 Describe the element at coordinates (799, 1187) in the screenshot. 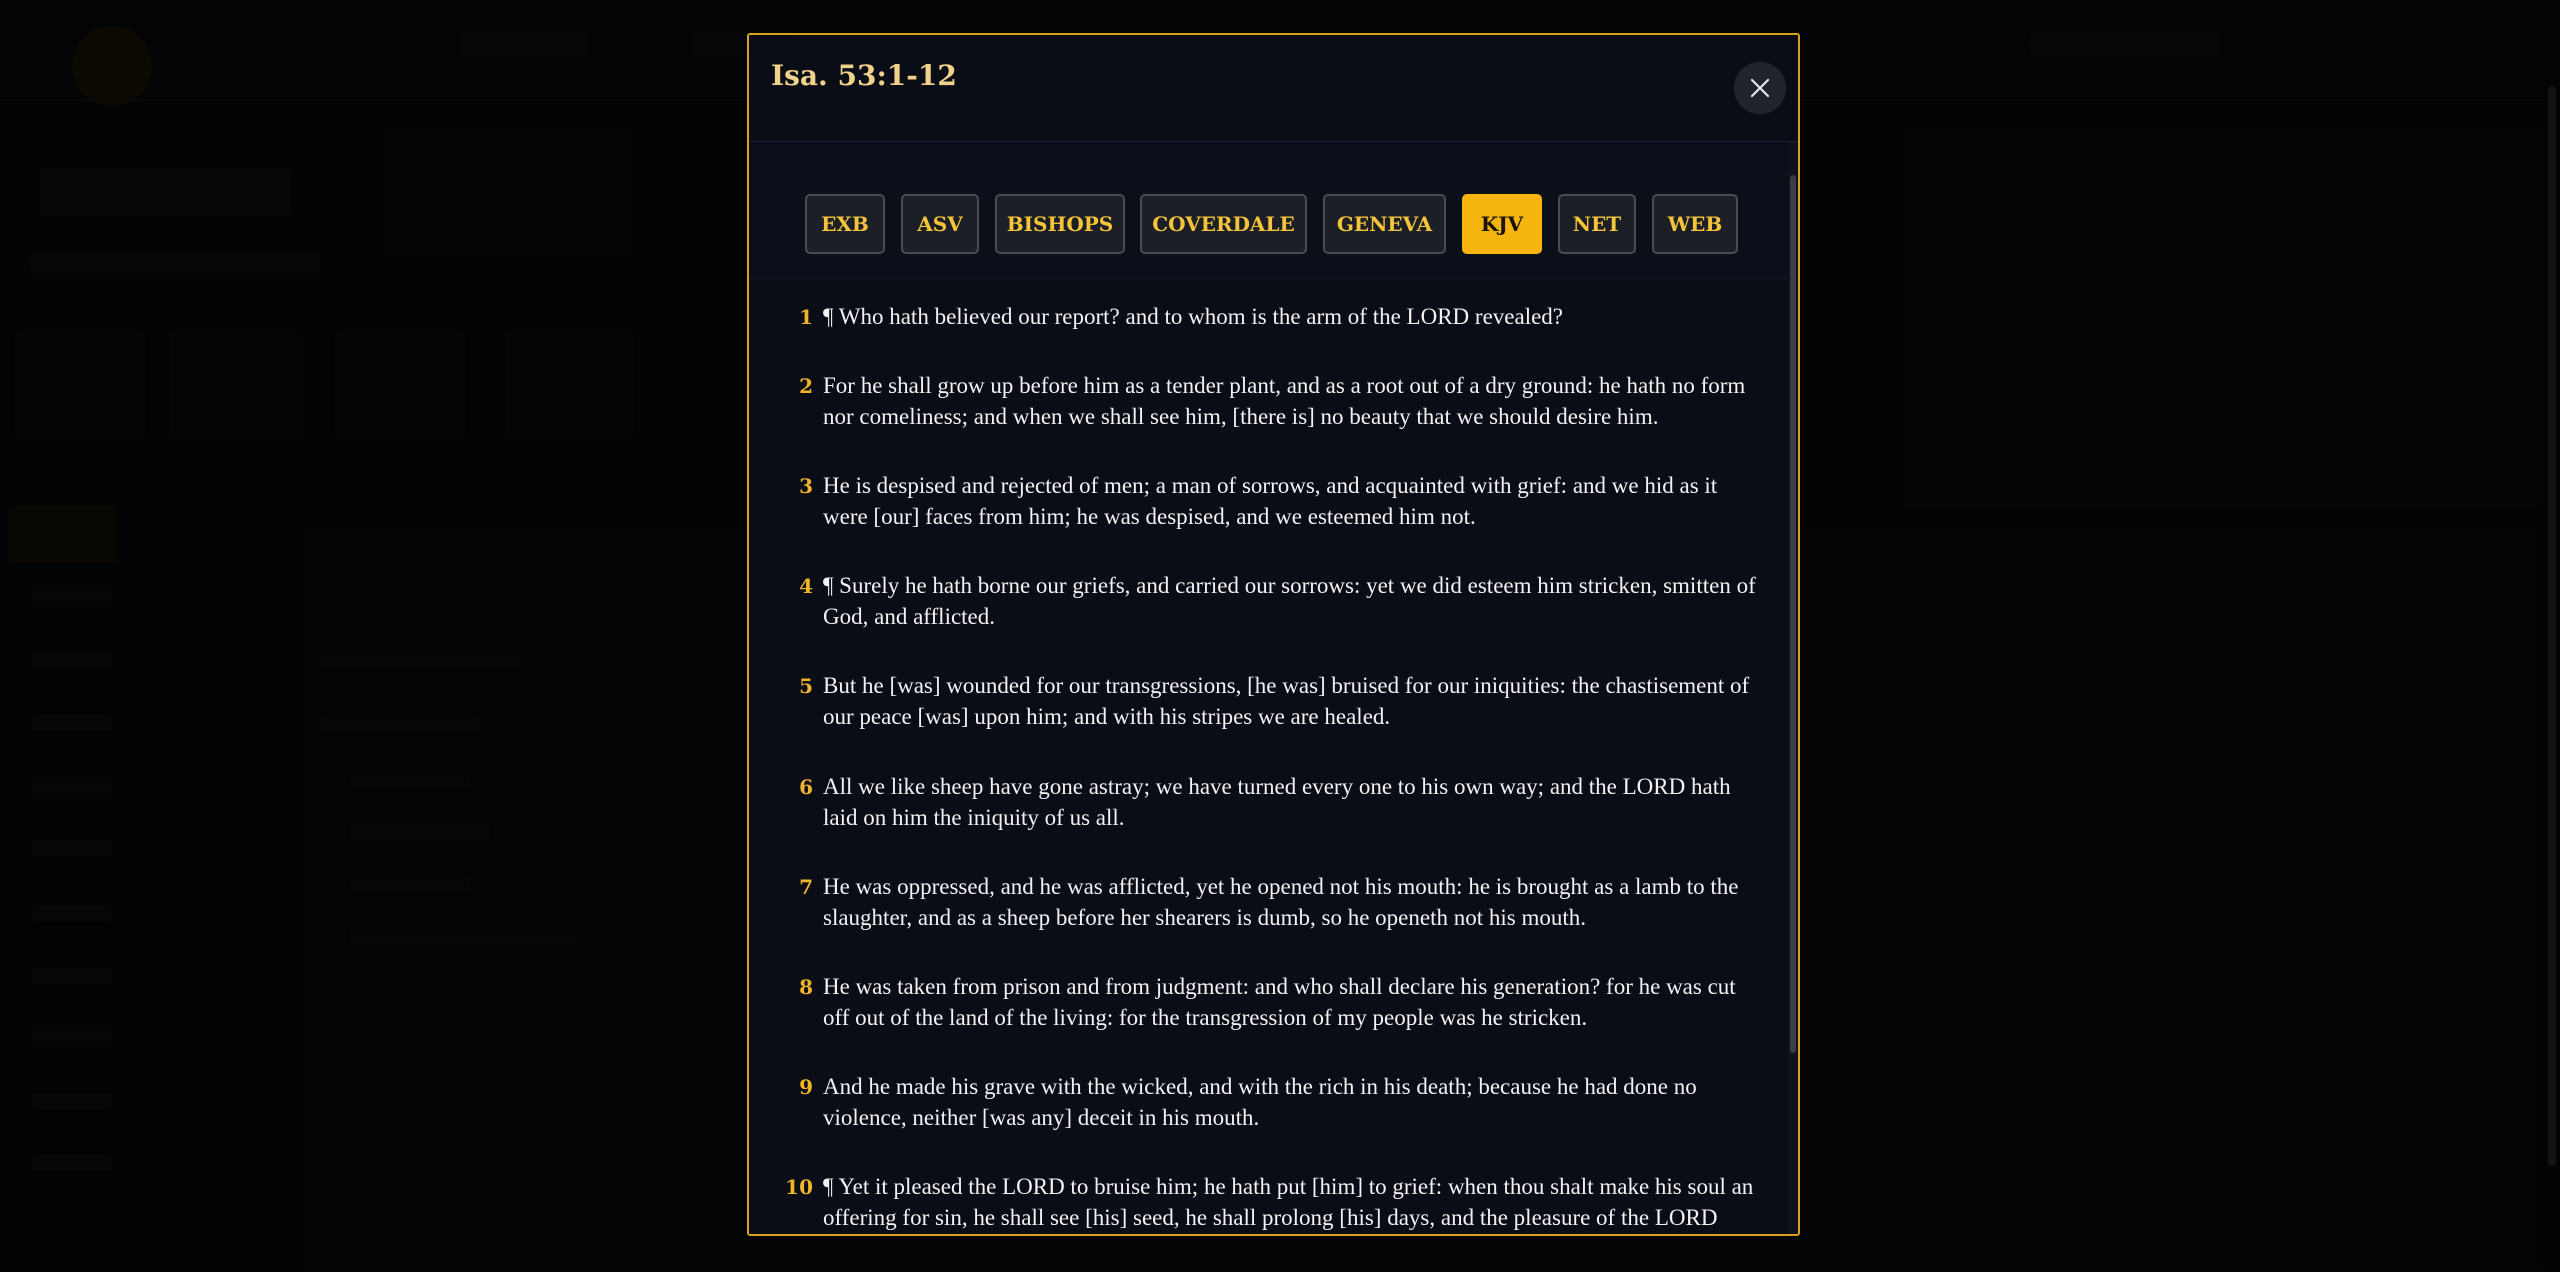

I see `verse-number: 10` at that location.